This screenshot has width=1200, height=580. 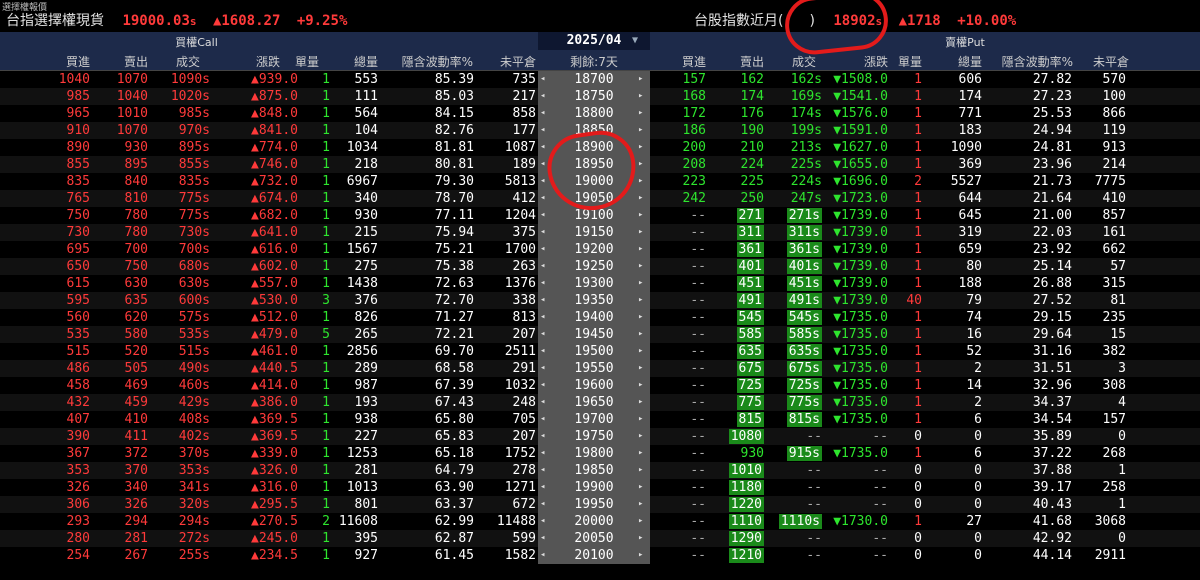 I want to click on call-oi: 599, so click(x=508, y=538).